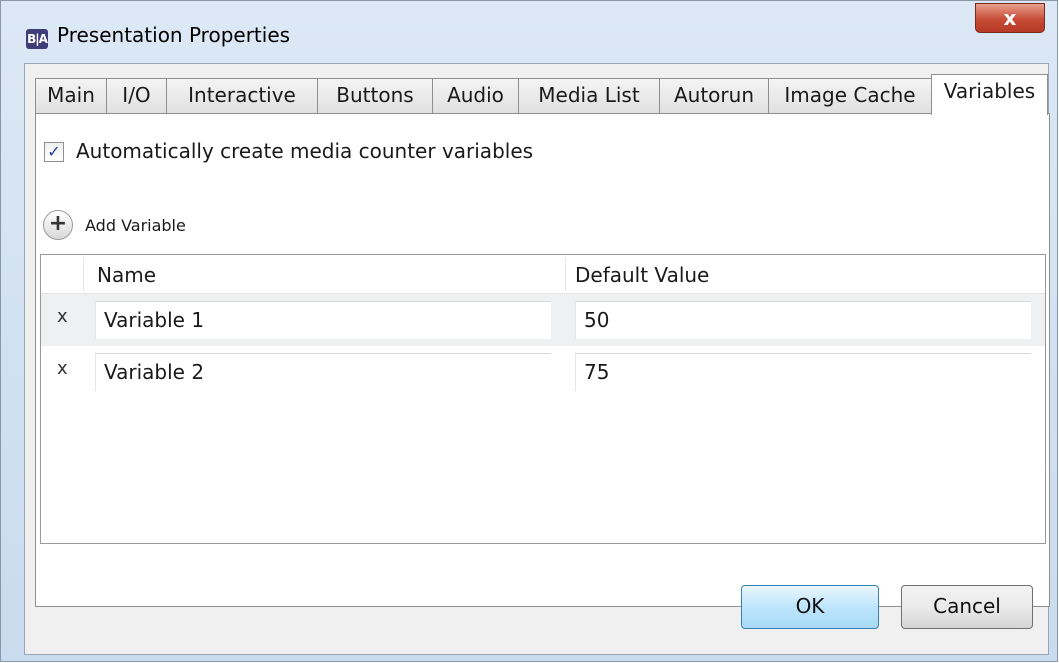 The width and height of the screenshot is (1059, 663). I want to click on ok-button: OK, so click(810, 607).